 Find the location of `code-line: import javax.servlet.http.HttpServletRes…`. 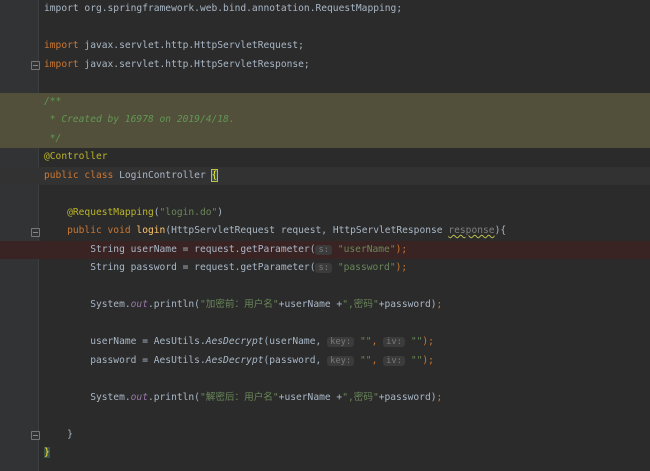

code-line: import javax.servlet.http.HttpServletRes… is located at coordinates (325, 65).